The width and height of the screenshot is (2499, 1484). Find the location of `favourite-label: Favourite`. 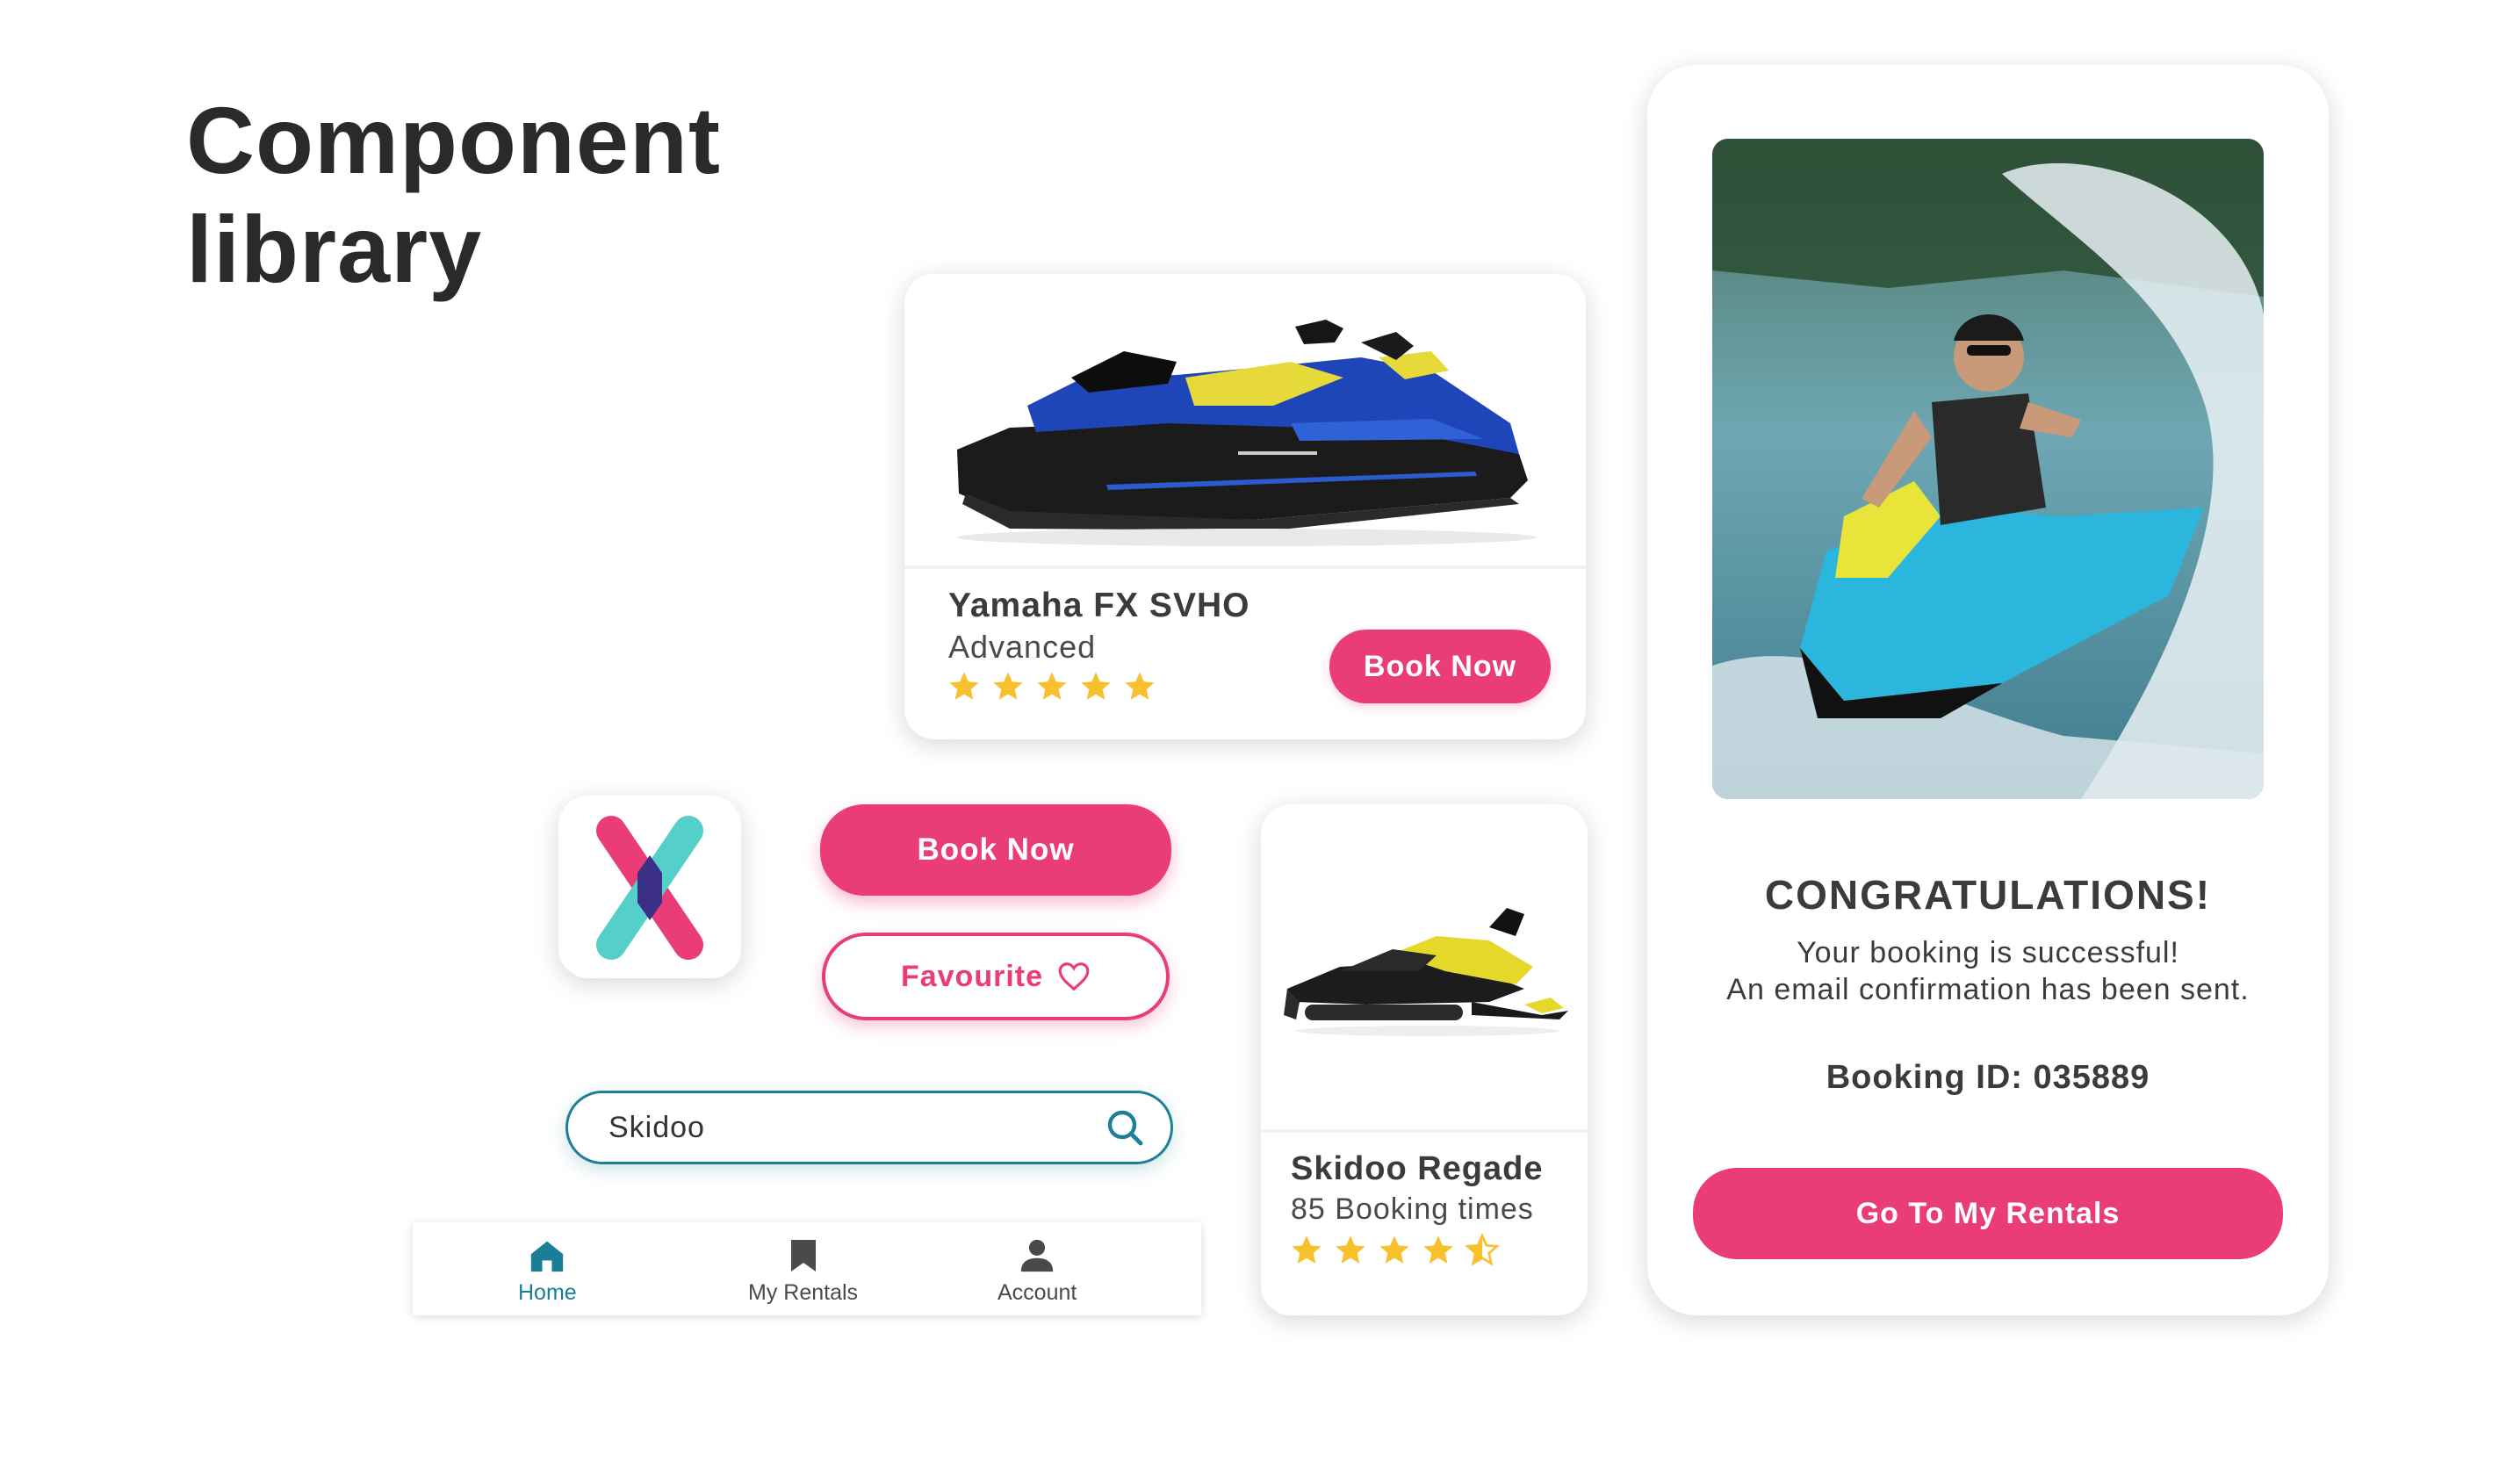

favourite-label: Favourite is located at coordinates (972, 976).